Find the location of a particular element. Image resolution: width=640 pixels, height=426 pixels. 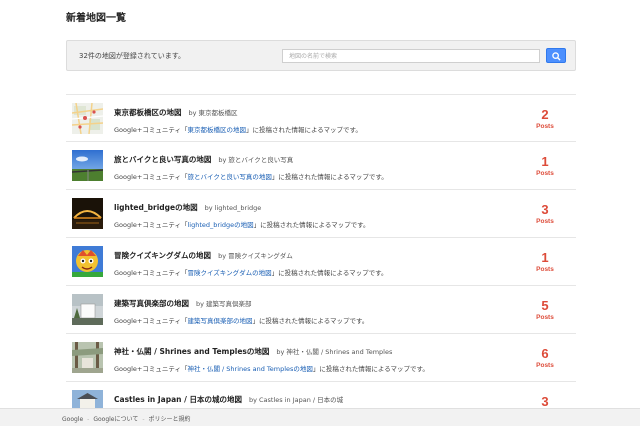

search-icon is located at coordinates (556, 56).